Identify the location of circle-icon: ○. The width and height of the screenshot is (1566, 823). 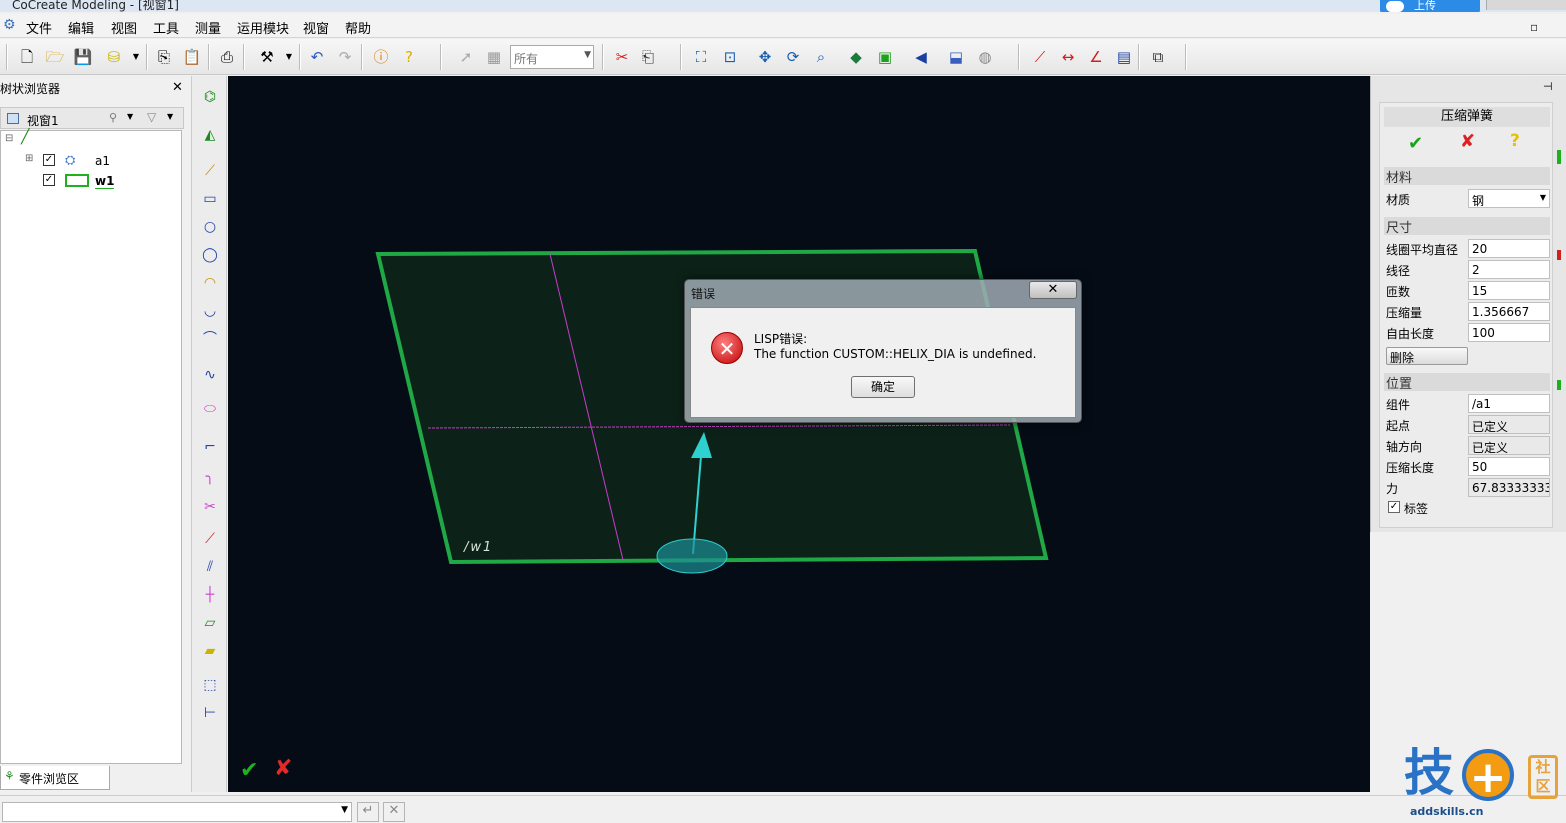
(210, 227).